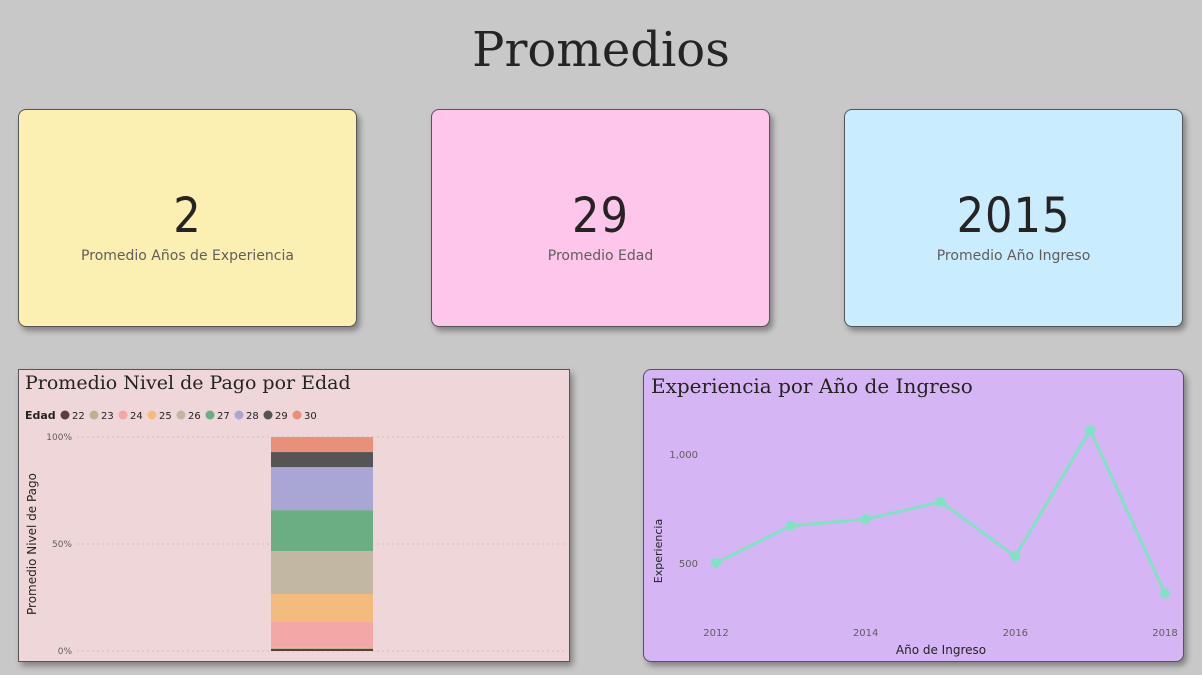 The width and height of the screenshot is (1202, 675). I want to click on x-axis-label: Año de Ingreso, so click(941, 650).